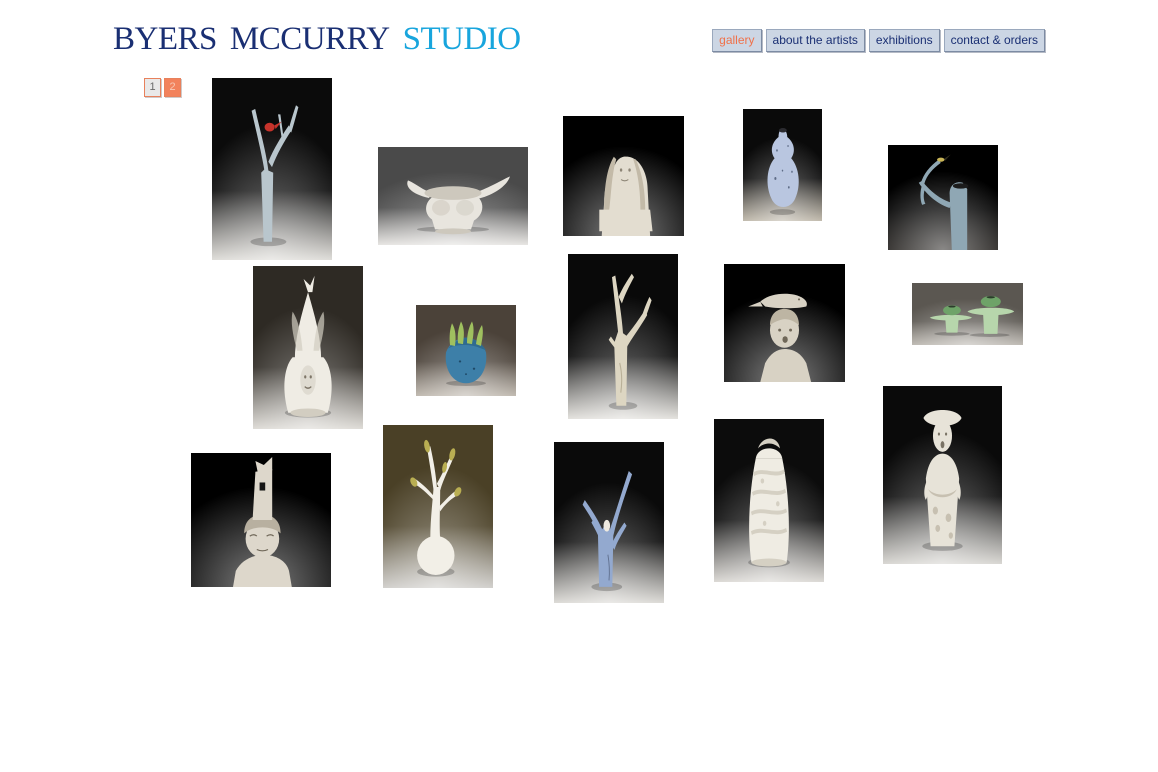  I want to click on gallery-thumbnail-white-figurative-vessel, so click(308, 347).